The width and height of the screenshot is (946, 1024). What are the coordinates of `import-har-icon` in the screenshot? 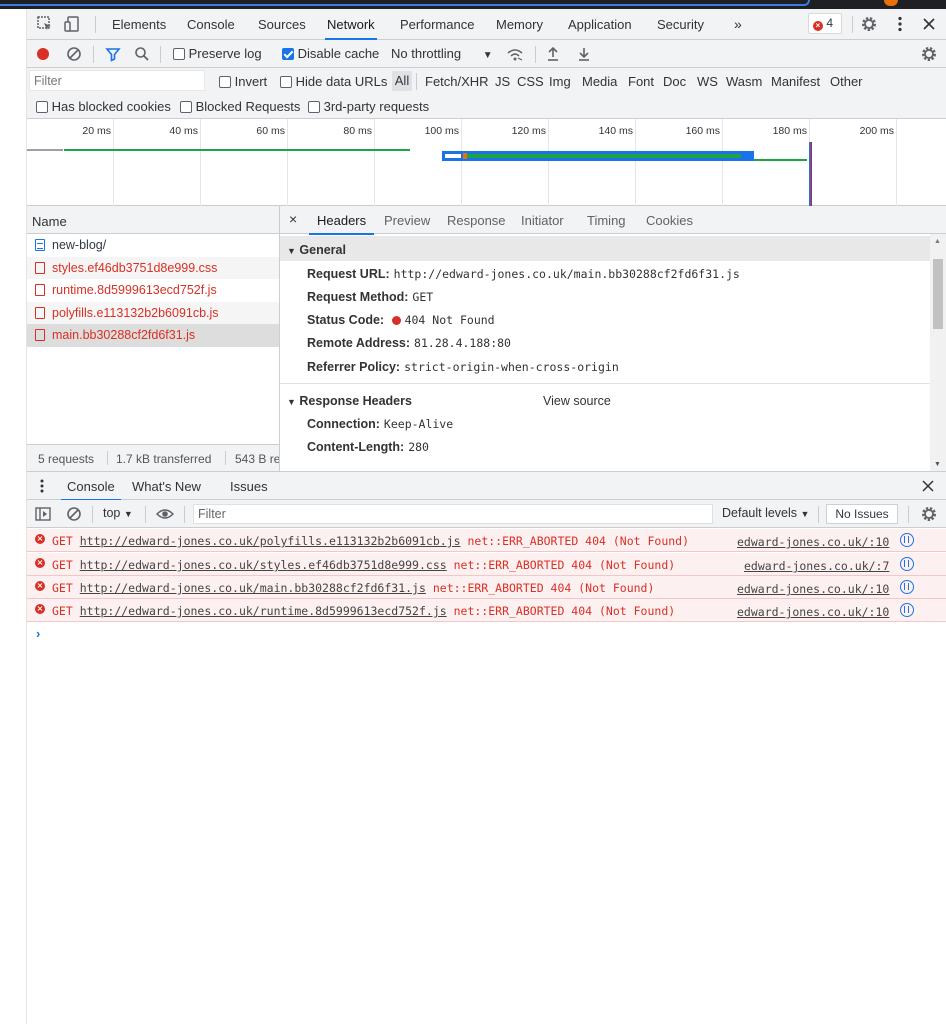 It's located at (553, 54).